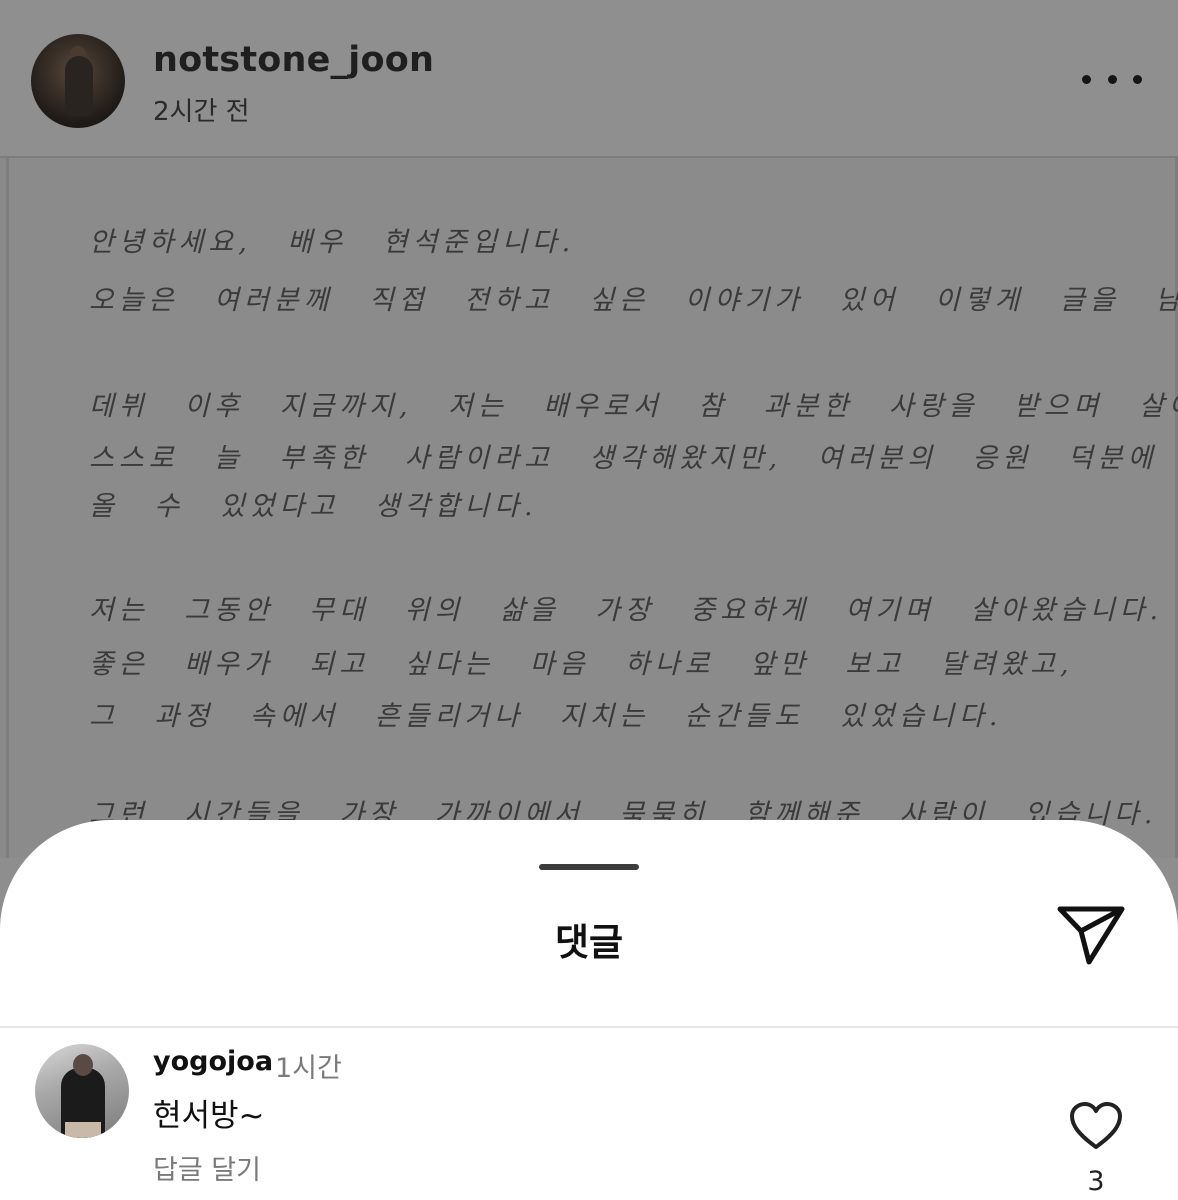  Describe the element at coordinates (589, 942) in the screenshot. I see `sheet-title: 댓글` at that location.